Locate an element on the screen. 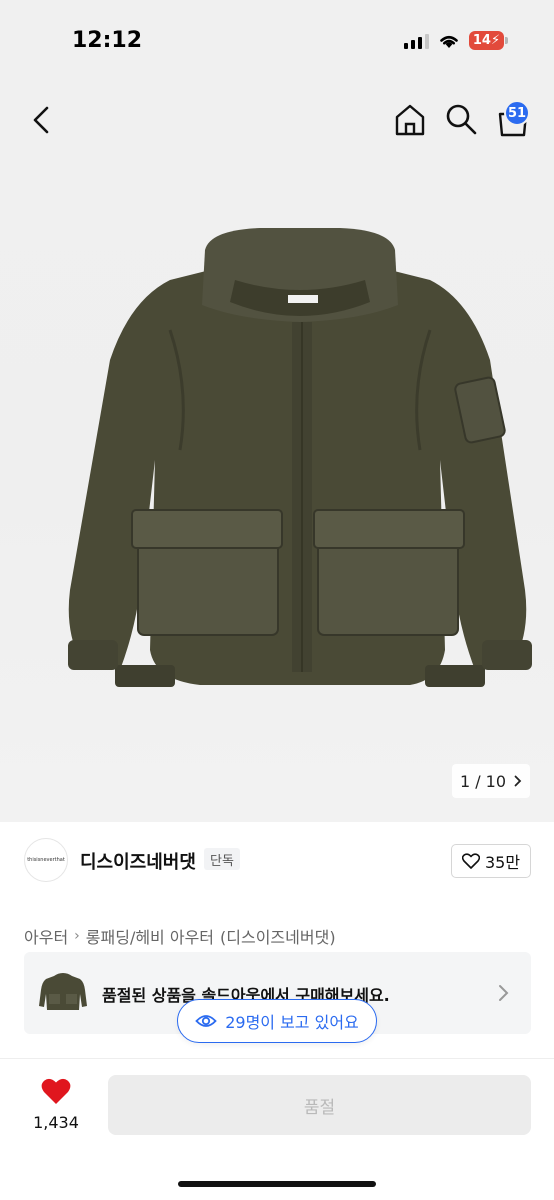  breadcrumb-level2: 롱패딩/헤비 아우터 is located at coordinates (150, 936).